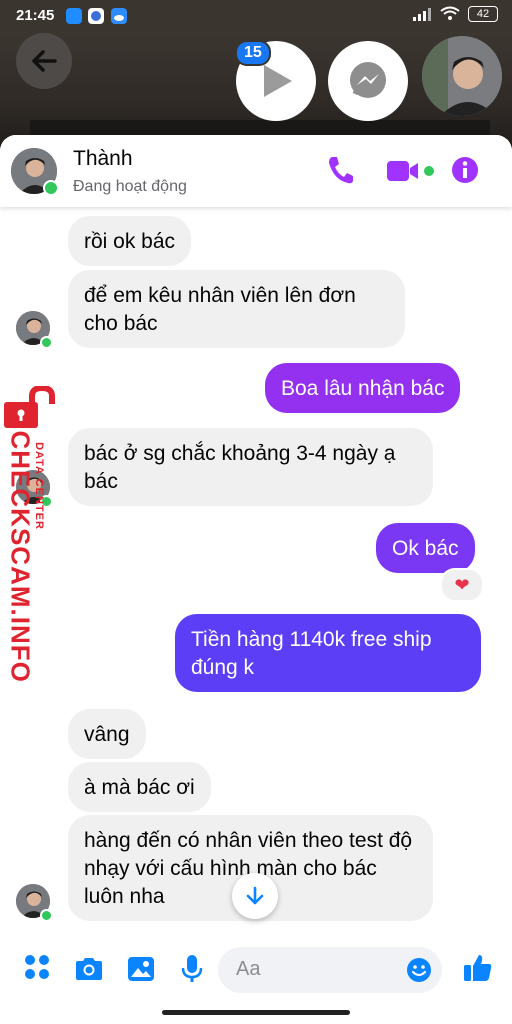  What do you see at coordinates (250, 467) in the screenshot?
I see `message-incoming: bác ở sg chắc khoảng 3-4 ngày ạ bác` at bounding box center [250, 467].